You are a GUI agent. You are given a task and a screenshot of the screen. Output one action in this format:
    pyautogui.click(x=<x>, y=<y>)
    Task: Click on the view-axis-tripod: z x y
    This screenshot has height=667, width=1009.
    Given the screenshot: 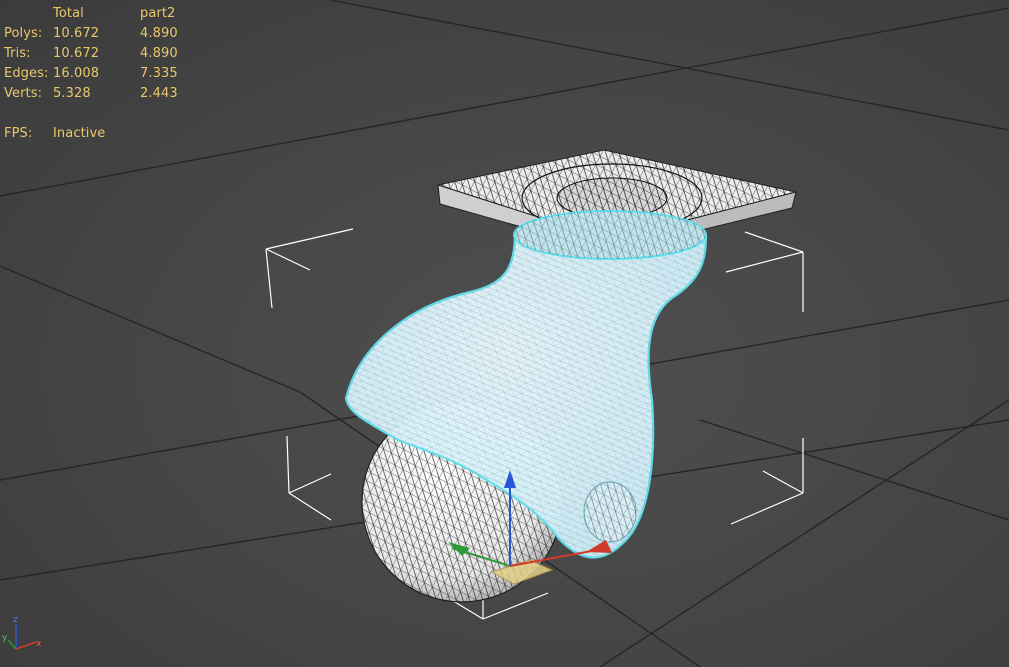 What is the action you would take?
    pyautogui.click(x=22, y=632)
    